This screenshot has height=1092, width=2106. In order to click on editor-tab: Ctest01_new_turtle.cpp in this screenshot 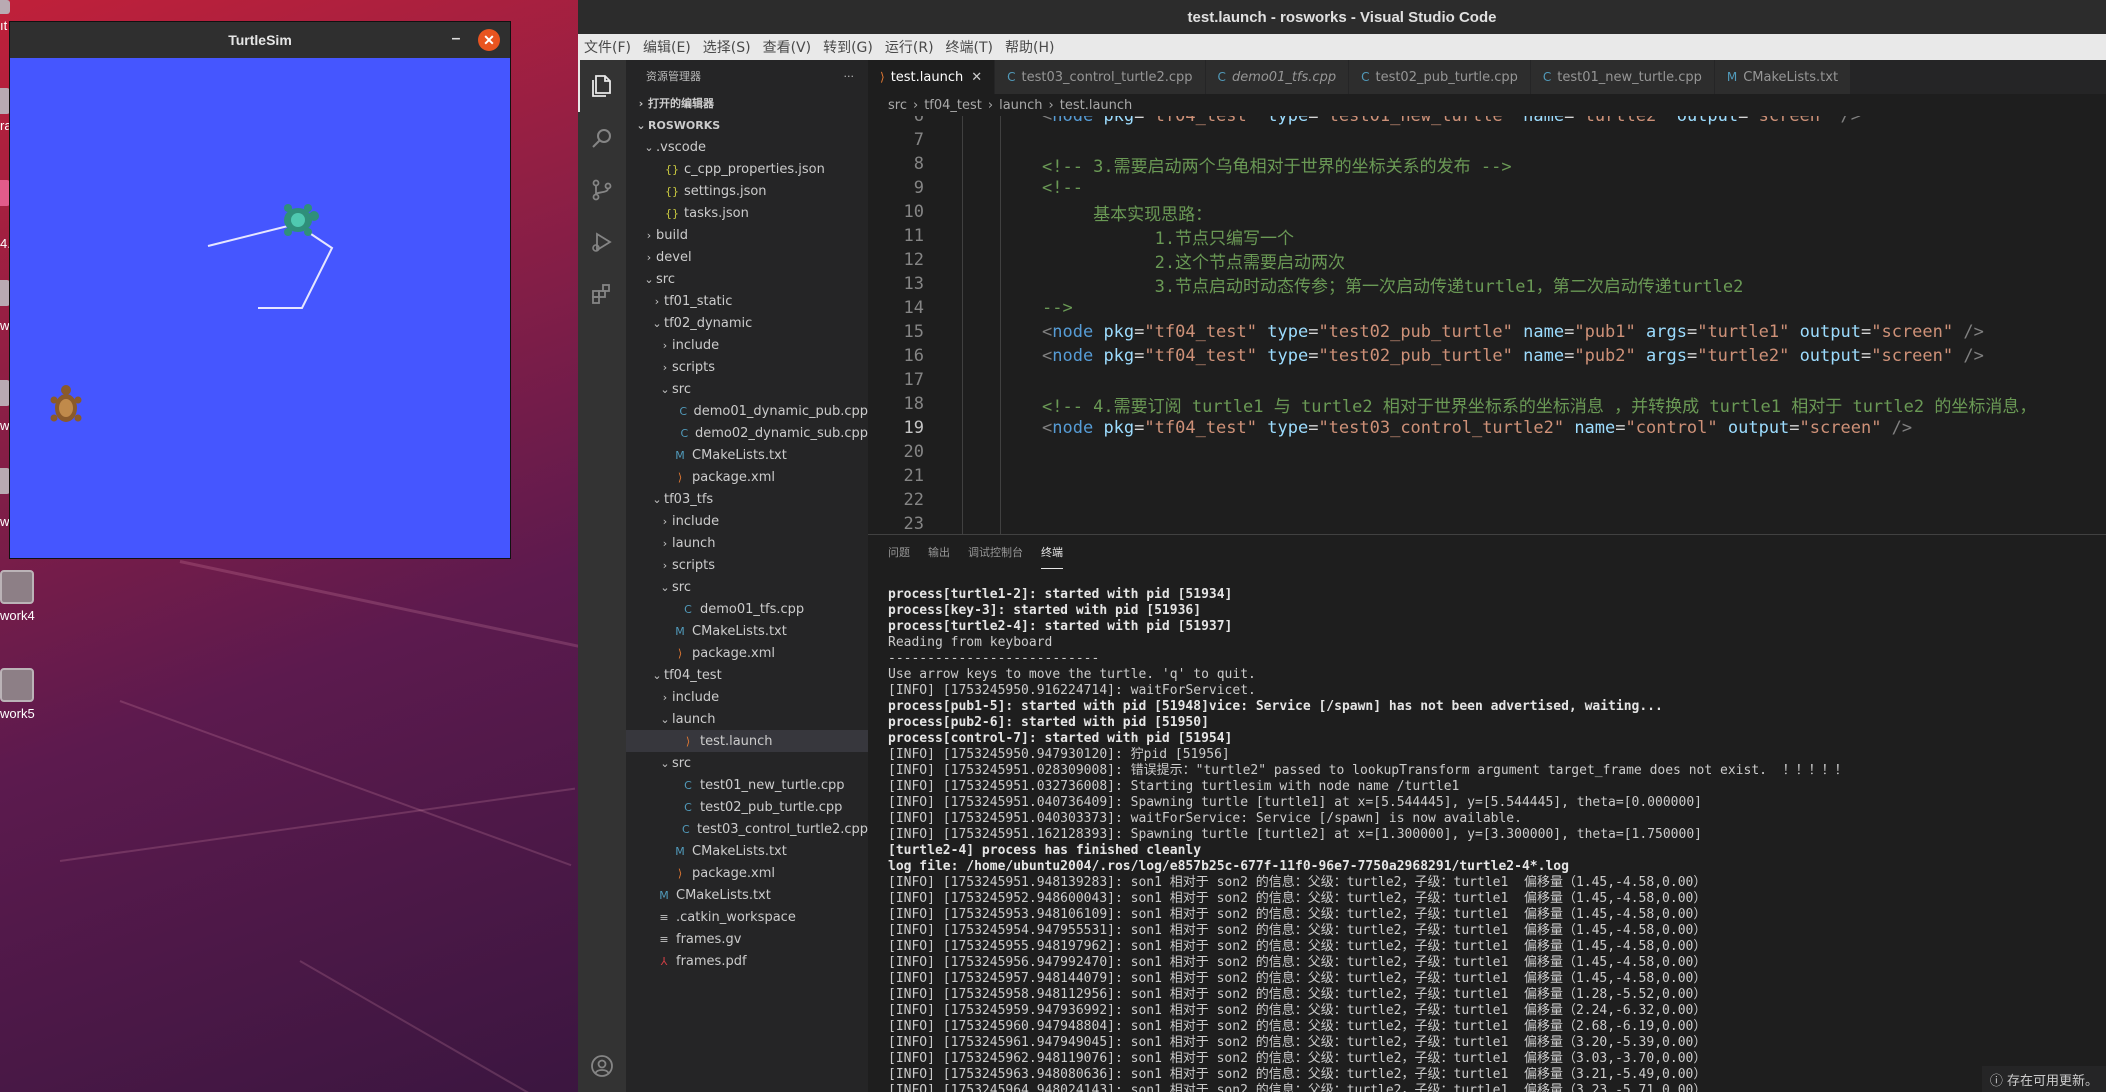, I will do `click(1622, 77)`.